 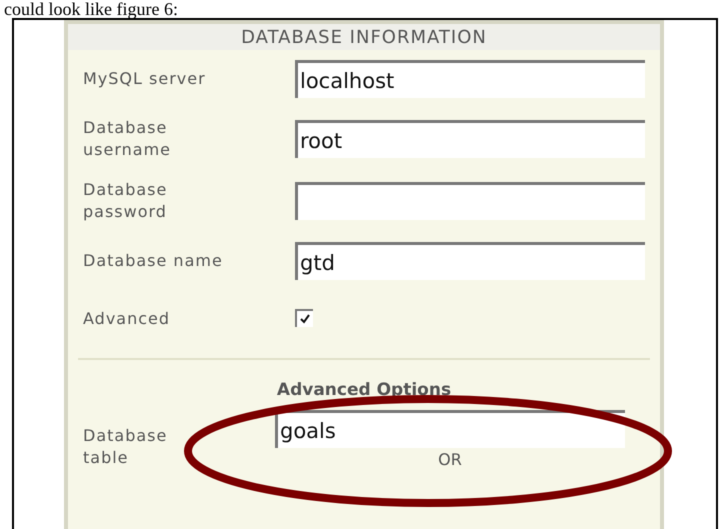 What do you see at coordinates (127, 319) in the screenshot?
I see `field-label: Advanced` at bounding box center [127, 319].